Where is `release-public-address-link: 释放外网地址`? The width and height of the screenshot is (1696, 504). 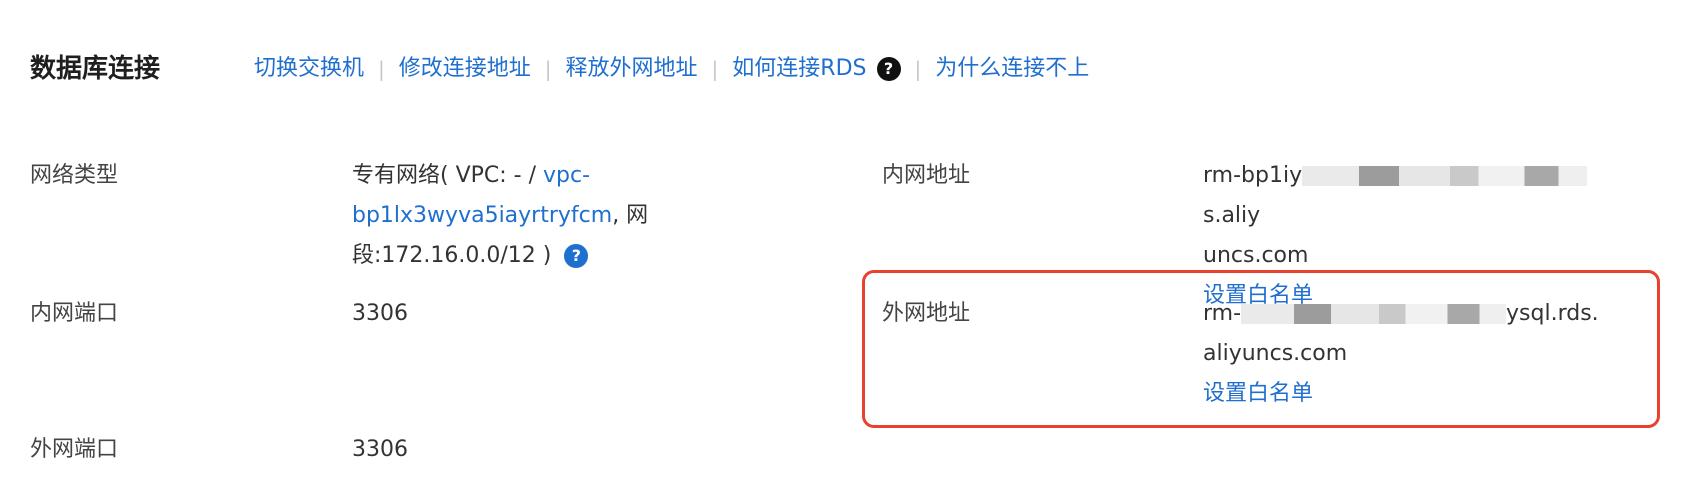
release-public-address-link: 释放外网地址 is located at coordinates (632, 69).